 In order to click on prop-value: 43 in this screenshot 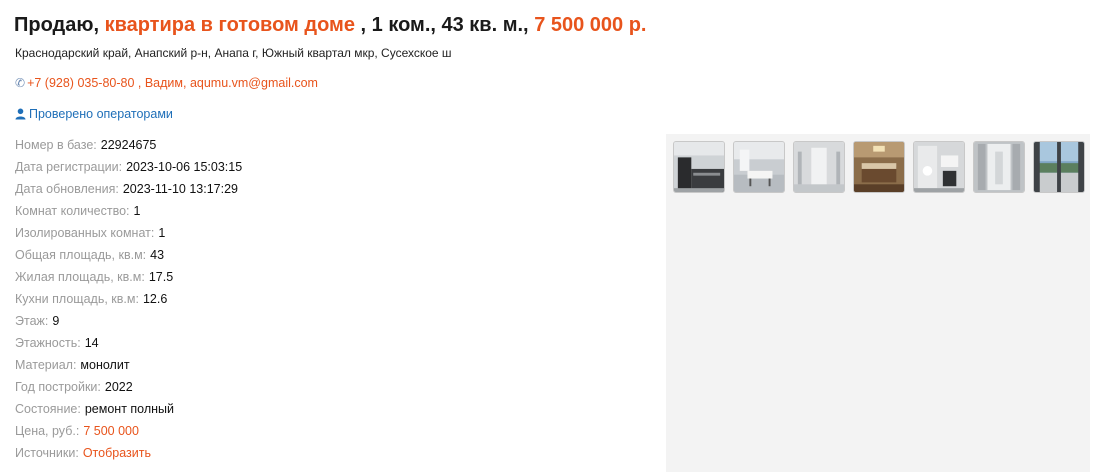, I will do `click(157, 255)`.